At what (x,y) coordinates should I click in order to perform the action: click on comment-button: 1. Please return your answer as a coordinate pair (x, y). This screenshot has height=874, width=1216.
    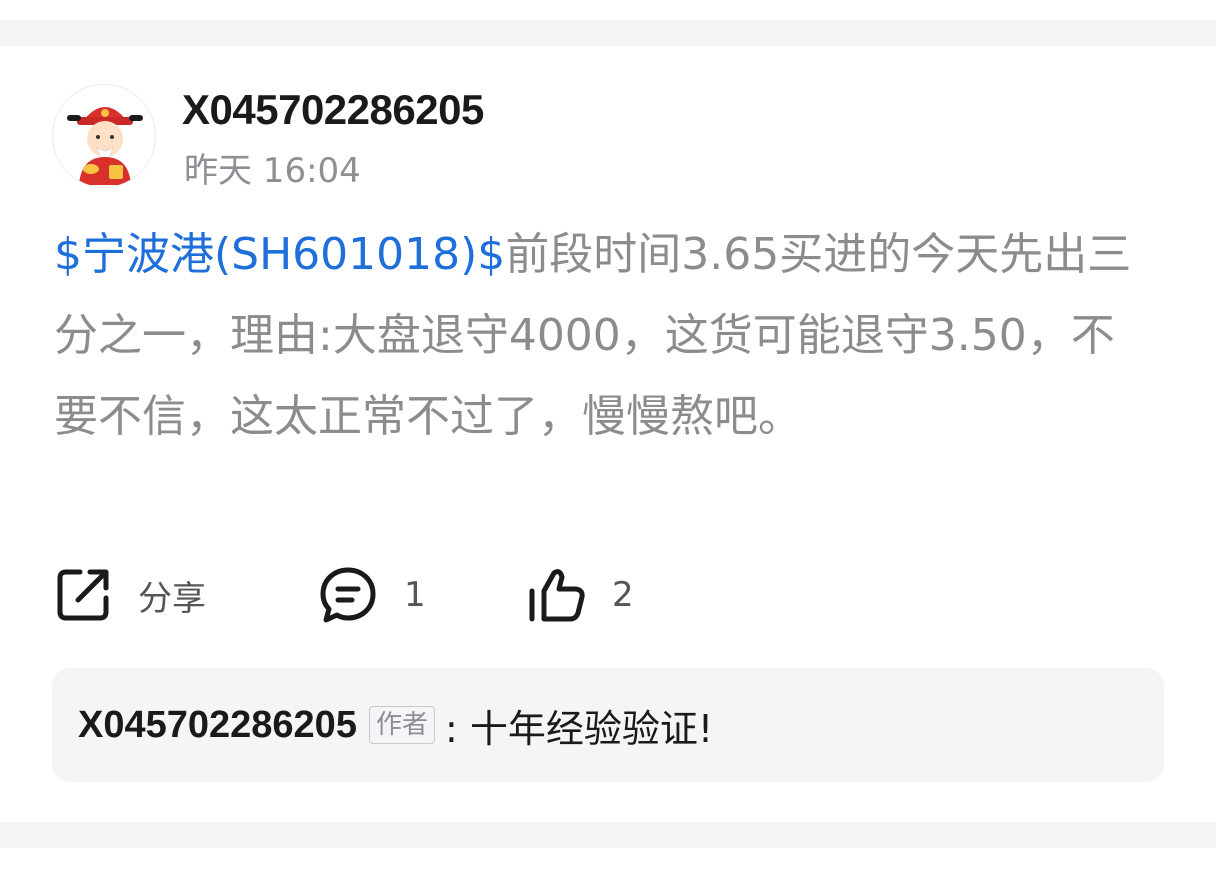
    Looking at the image, I should click on (372, 595).